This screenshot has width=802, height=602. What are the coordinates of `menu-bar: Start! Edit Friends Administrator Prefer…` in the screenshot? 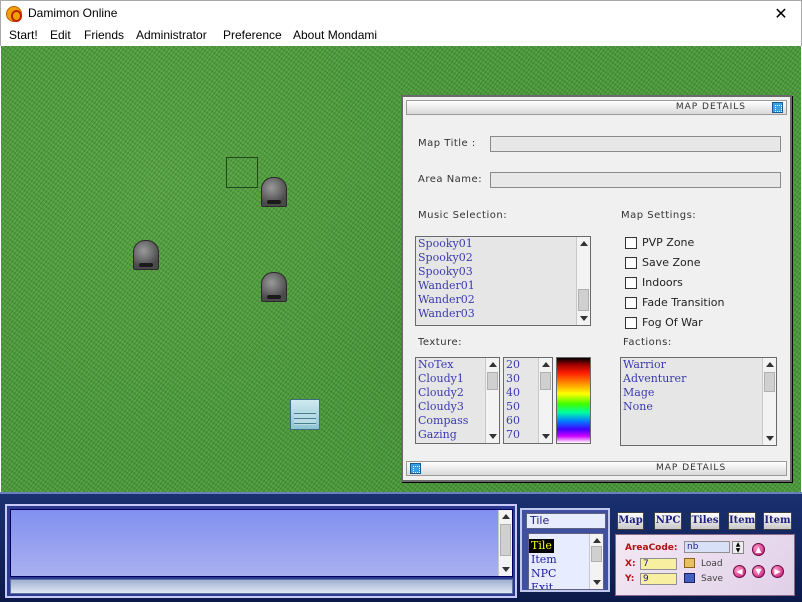 It's located at (401, 36).